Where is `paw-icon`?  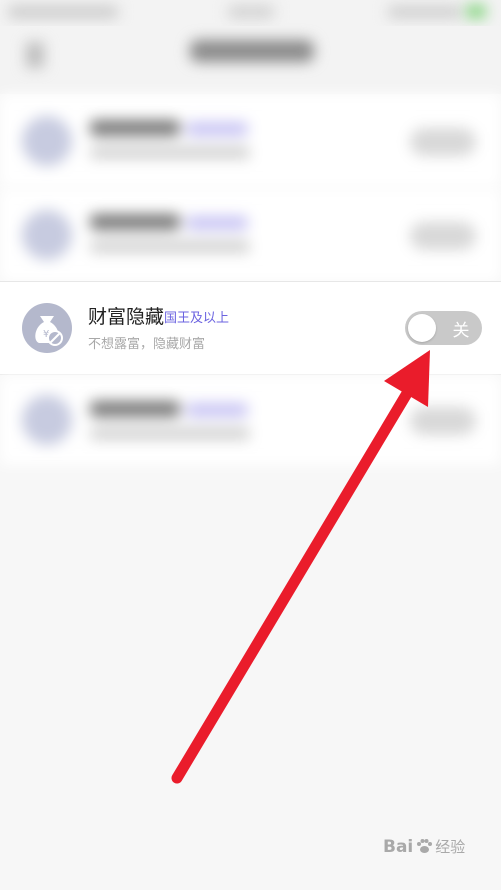
paw-icon is located at coordinates (425, 846).